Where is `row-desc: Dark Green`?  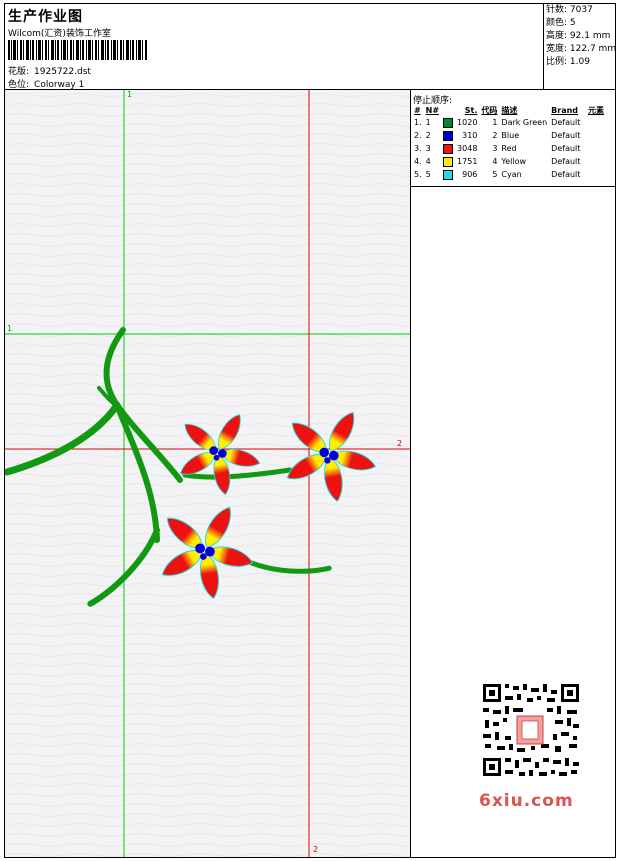
row-desc: Dark Green is located at coordinates (524, 122).